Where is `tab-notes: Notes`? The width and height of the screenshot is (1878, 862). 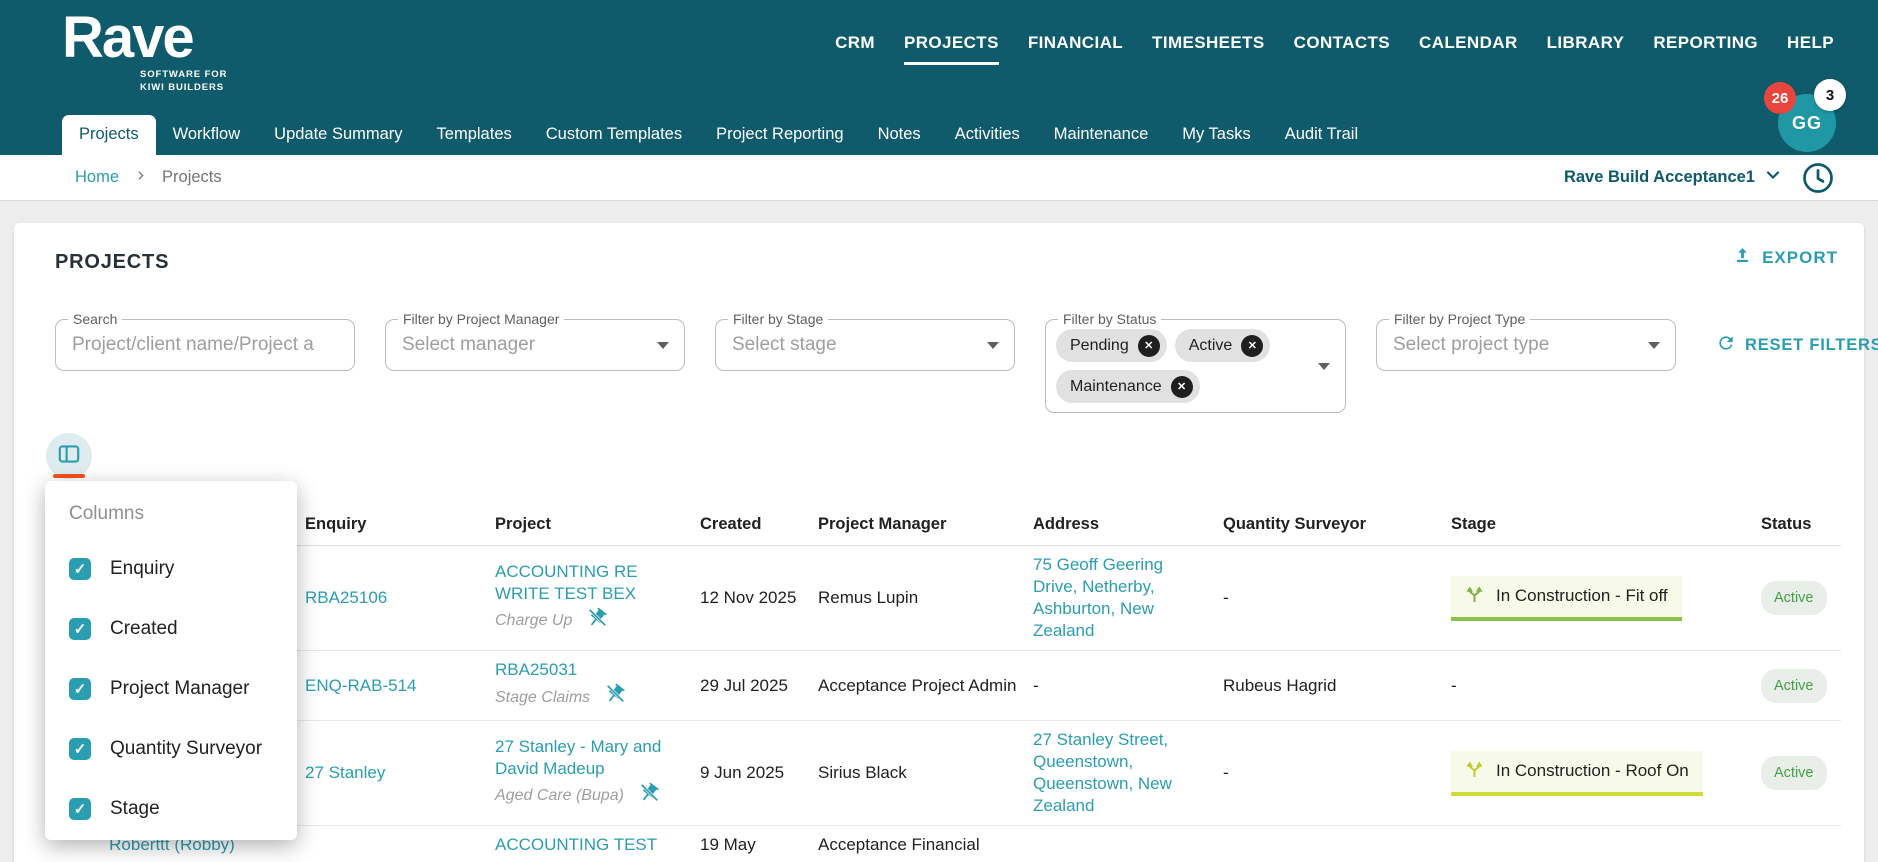
tab-notes: Notes is located at coordinates (899, 135).